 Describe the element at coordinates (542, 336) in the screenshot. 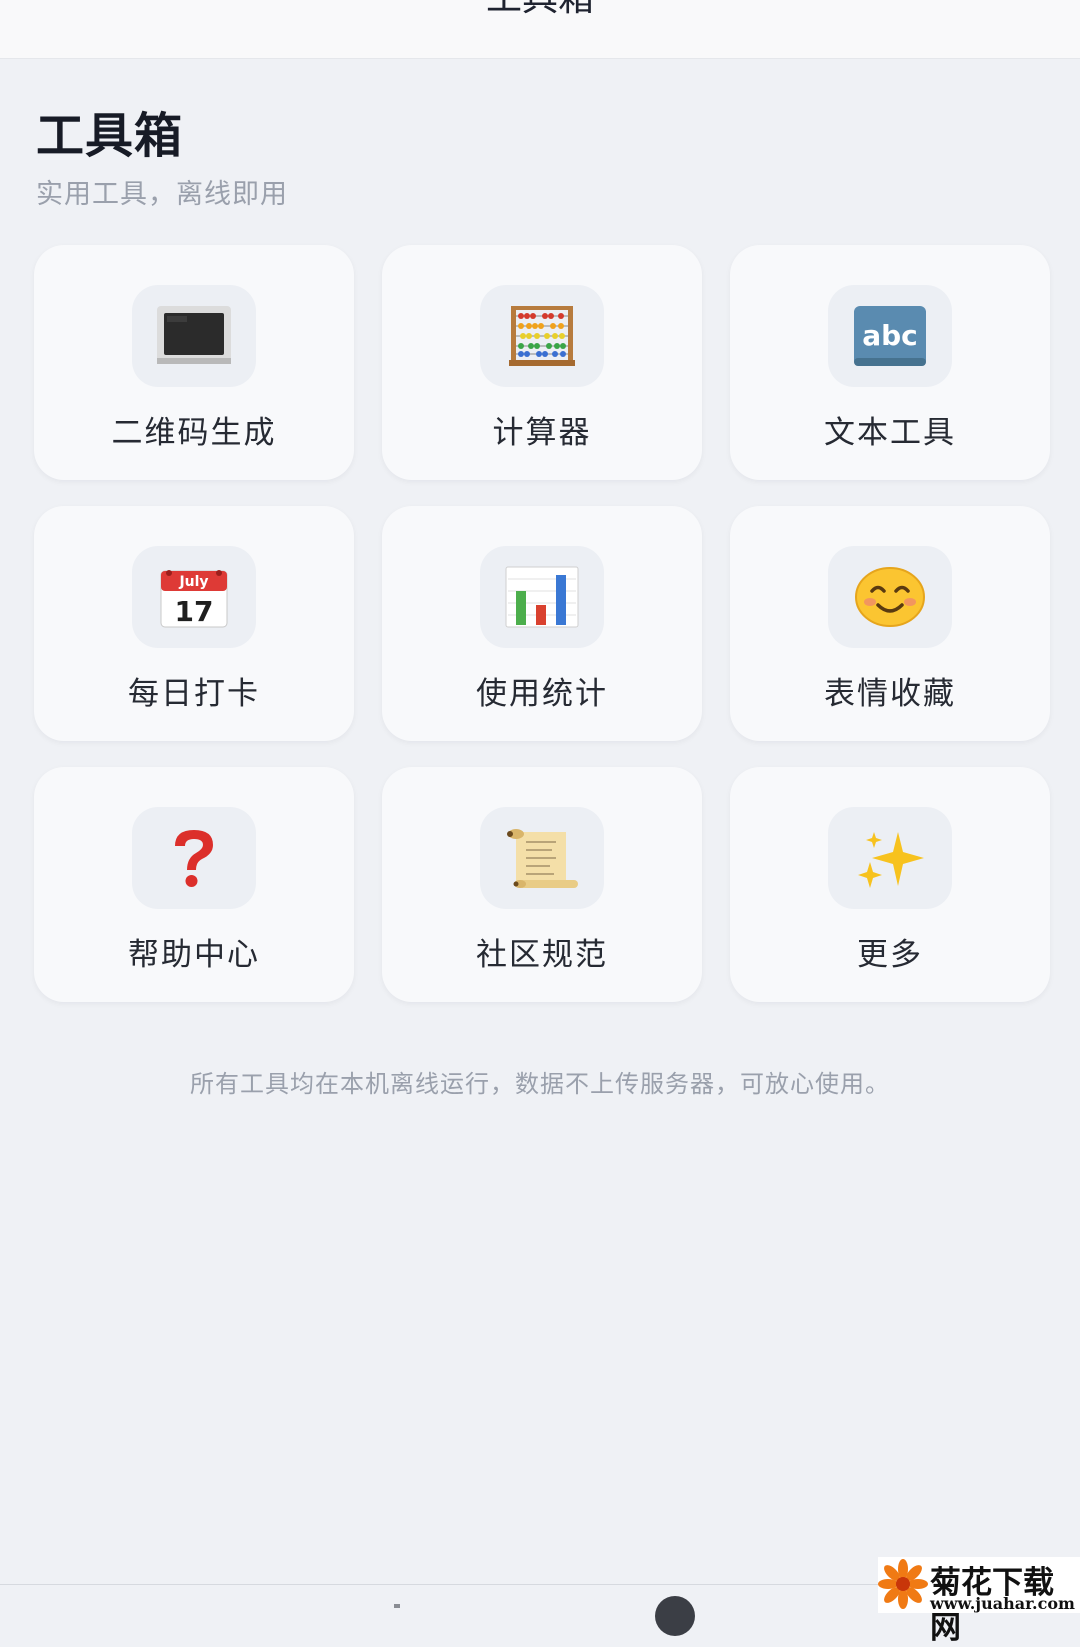

I see `abacus-icon` at that location.